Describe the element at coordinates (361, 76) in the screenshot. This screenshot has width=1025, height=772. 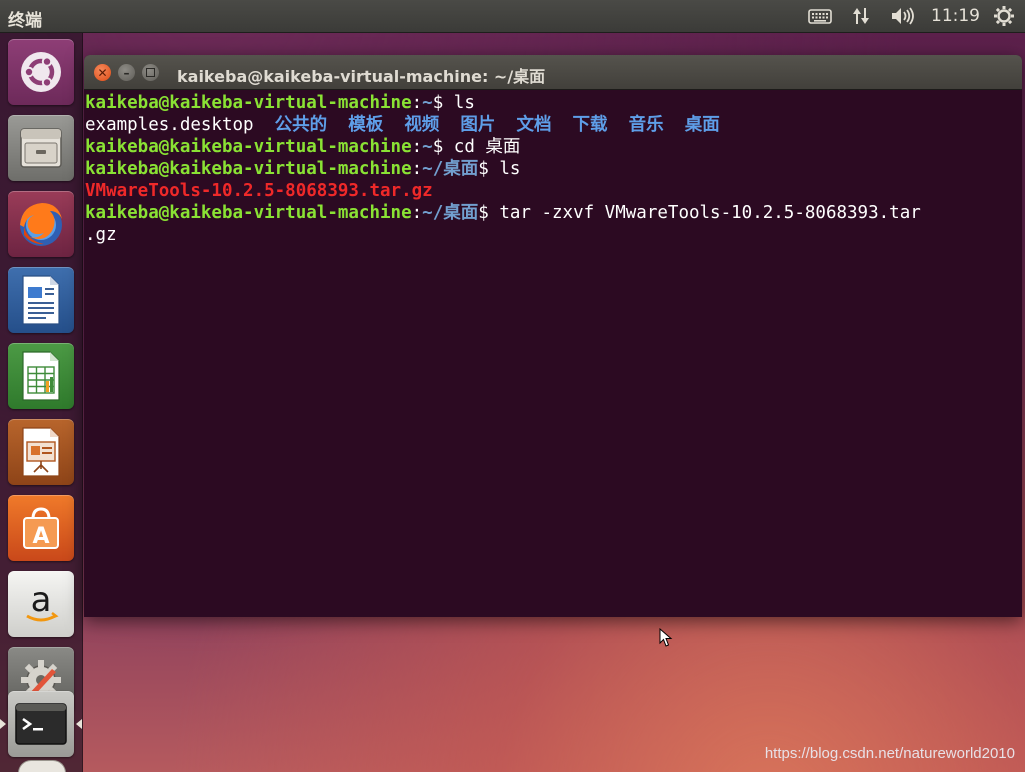
I see `window-title: kaikeba@kaikeba-virtual-machine: ~/桌面` at that location.